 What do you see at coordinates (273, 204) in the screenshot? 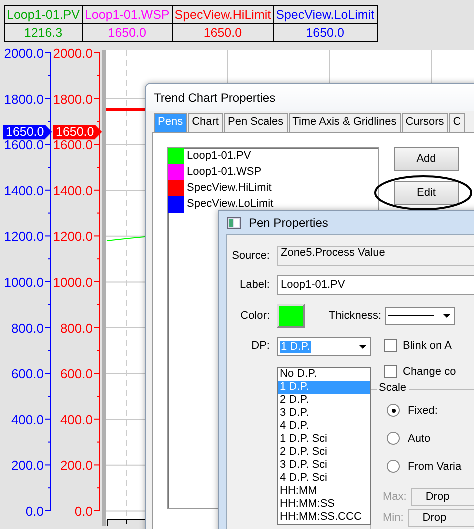
I see `pen-list-item: SpecView.LoLimit` at bounding box center [273, 204].